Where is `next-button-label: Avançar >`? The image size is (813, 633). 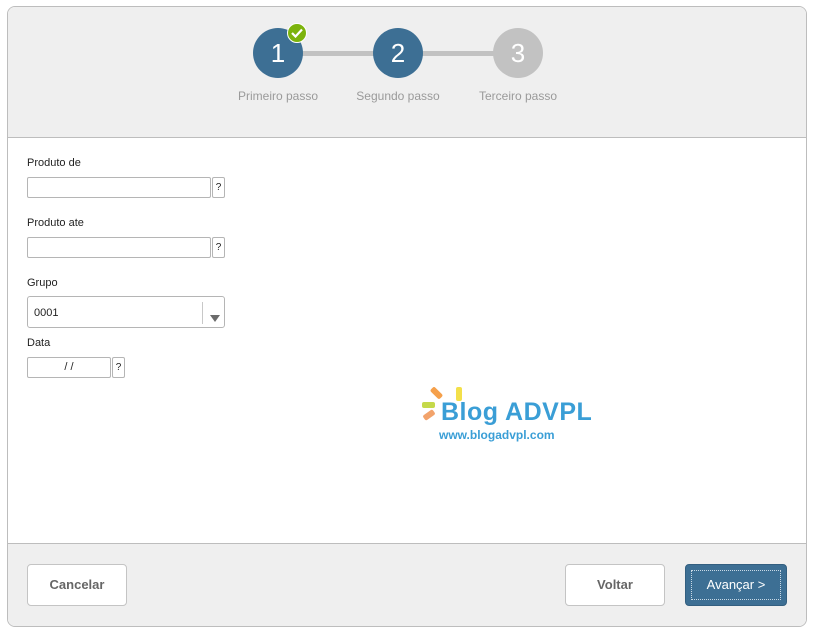
next-button-label: Avançar > is located at coordinates (736, 584).